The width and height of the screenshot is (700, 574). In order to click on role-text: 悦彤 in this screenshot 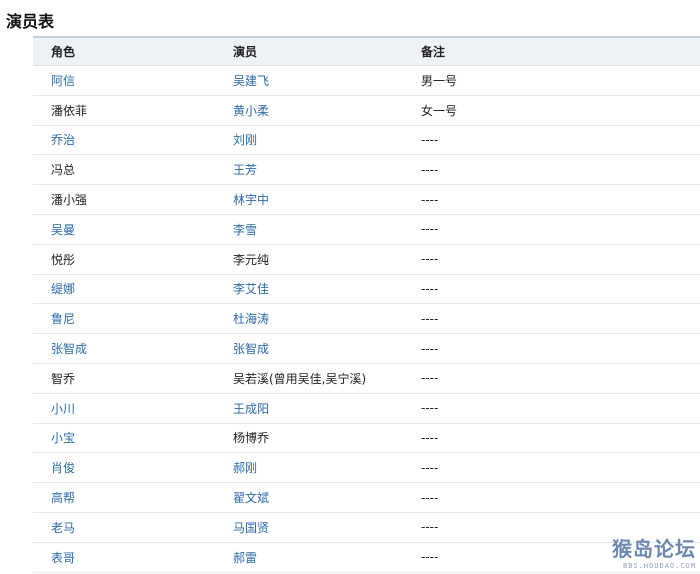, I will do `click(63, 259)`.